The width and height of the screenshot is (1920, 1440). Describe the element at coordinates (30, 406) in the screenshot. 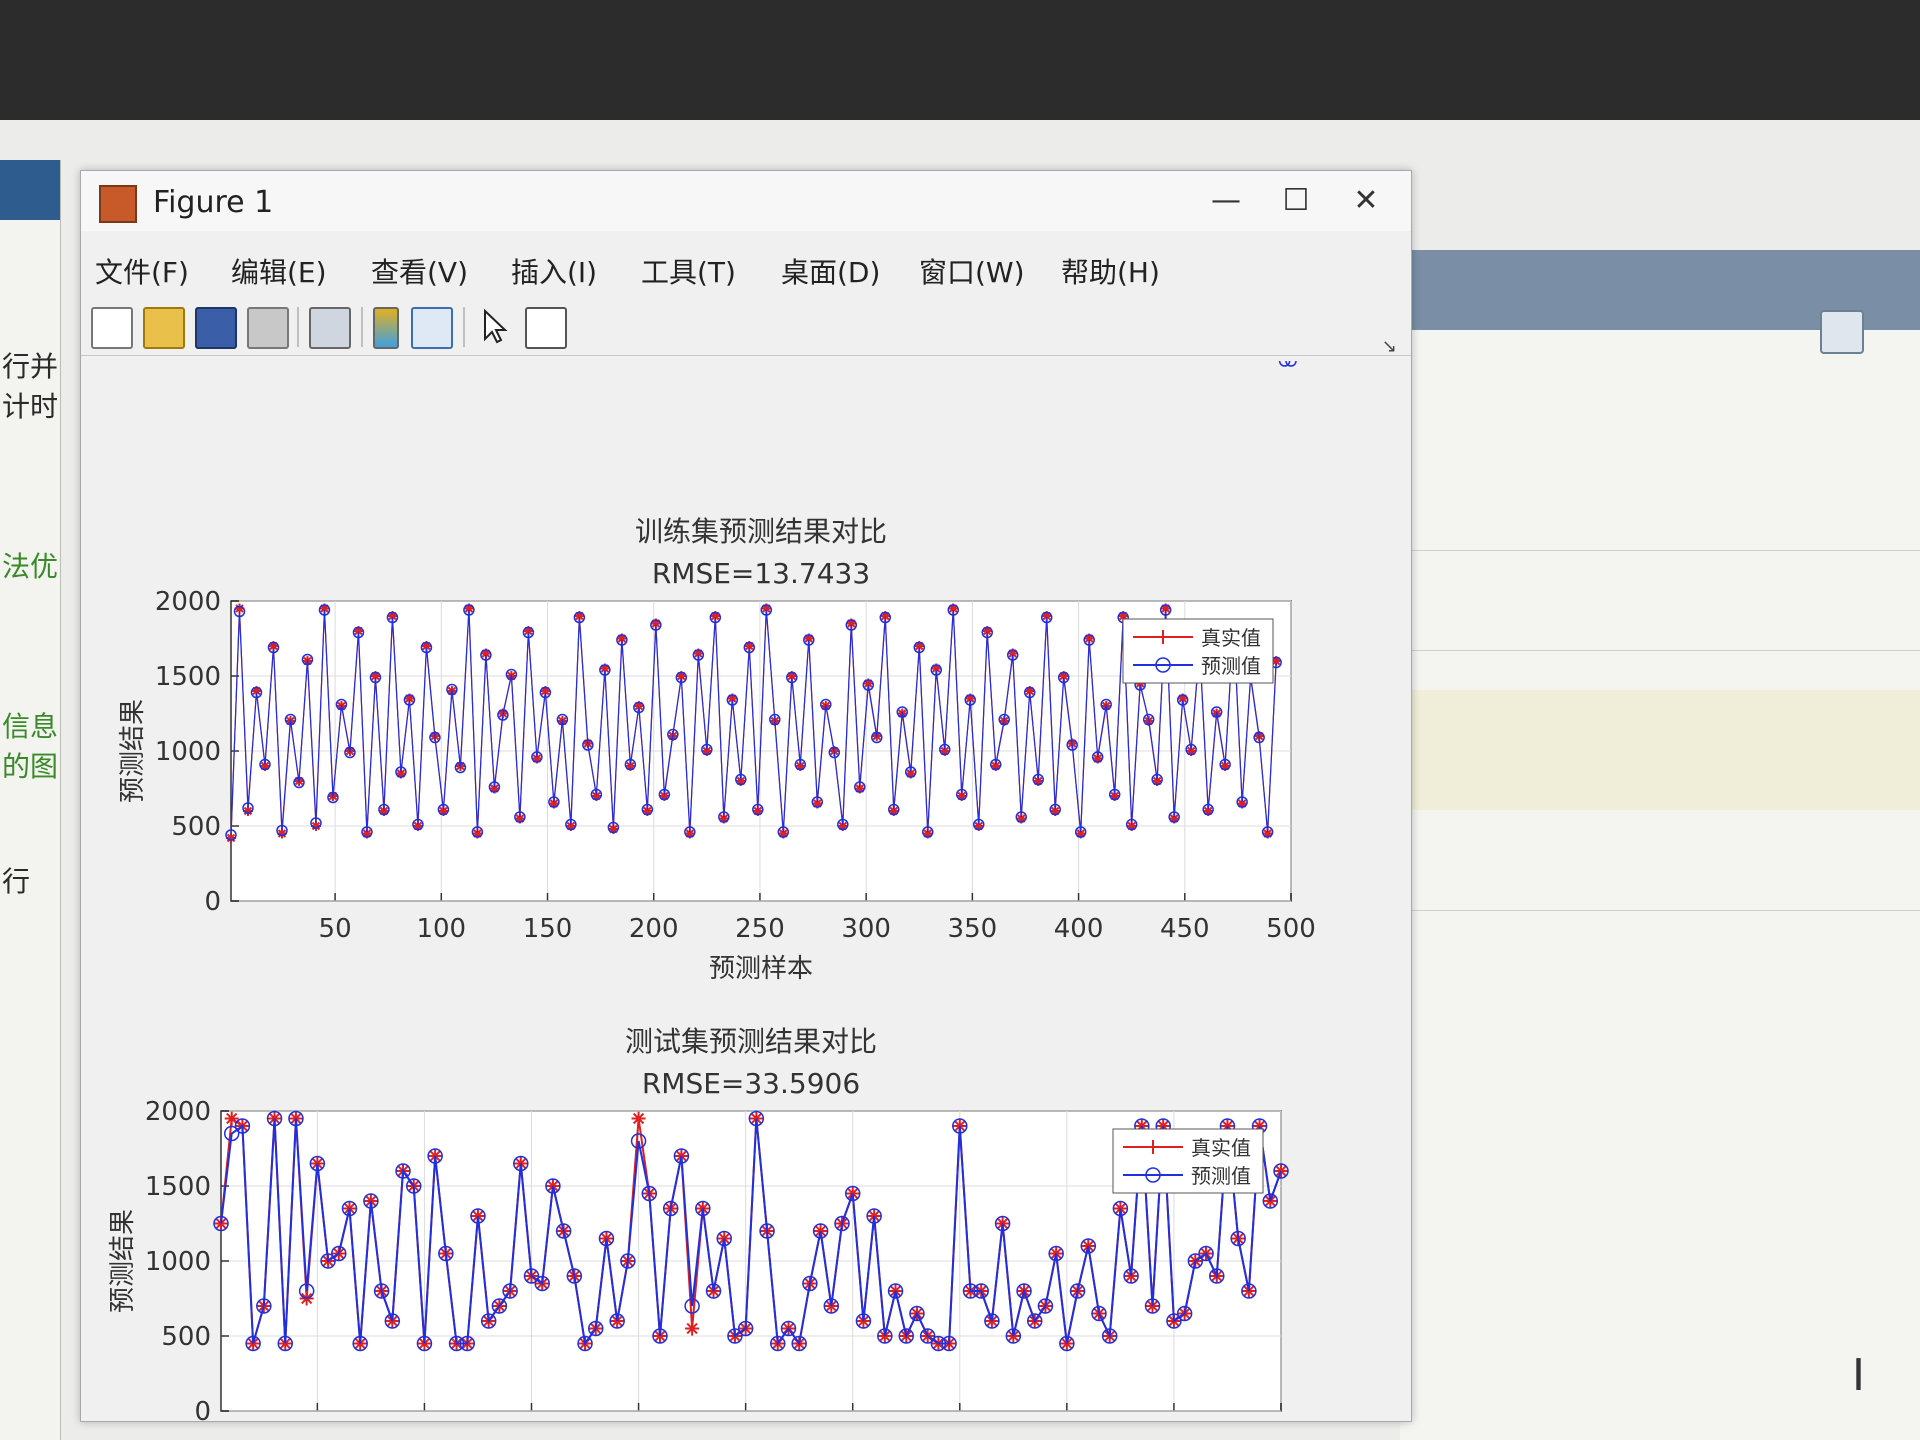

I see `left-panel-item: 计时` at that location.